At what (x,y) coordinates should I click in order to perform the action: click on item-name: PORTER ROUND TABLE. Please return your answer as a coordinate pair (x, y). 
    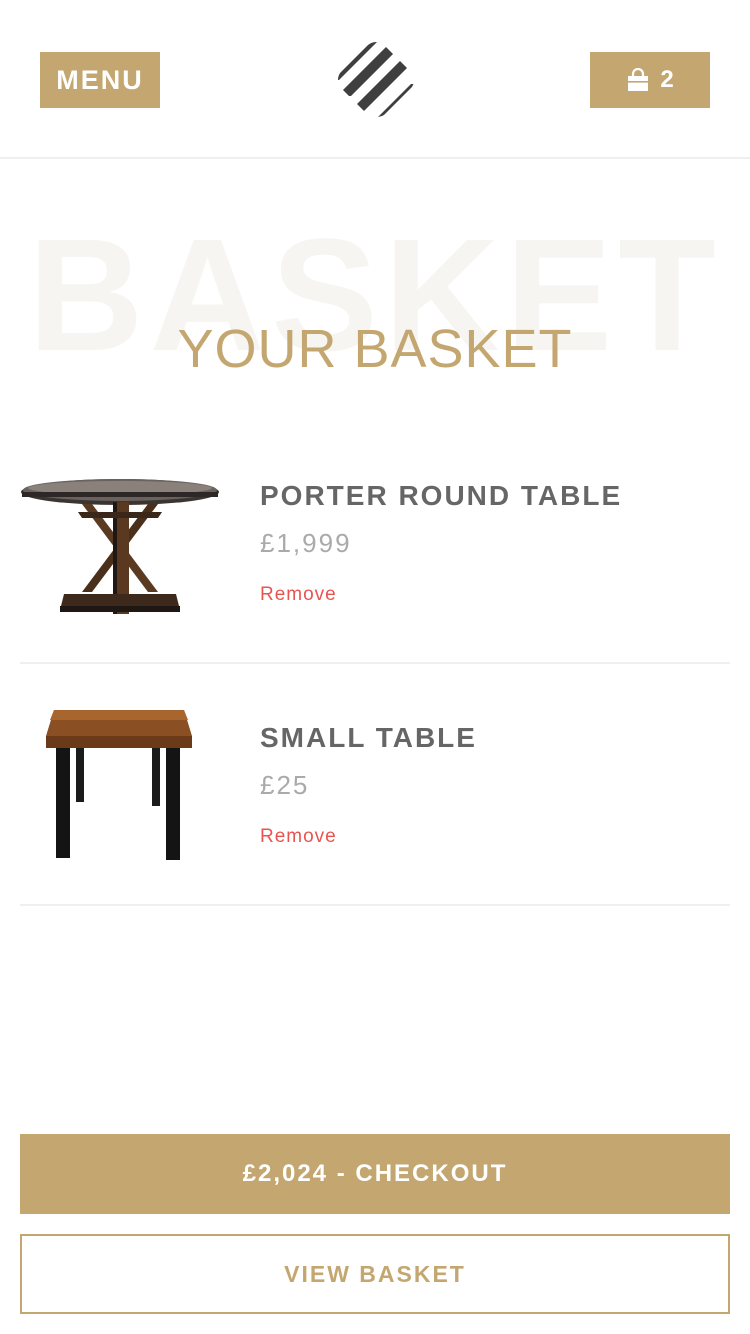
    Looking at the image, I should click on (441, 496).